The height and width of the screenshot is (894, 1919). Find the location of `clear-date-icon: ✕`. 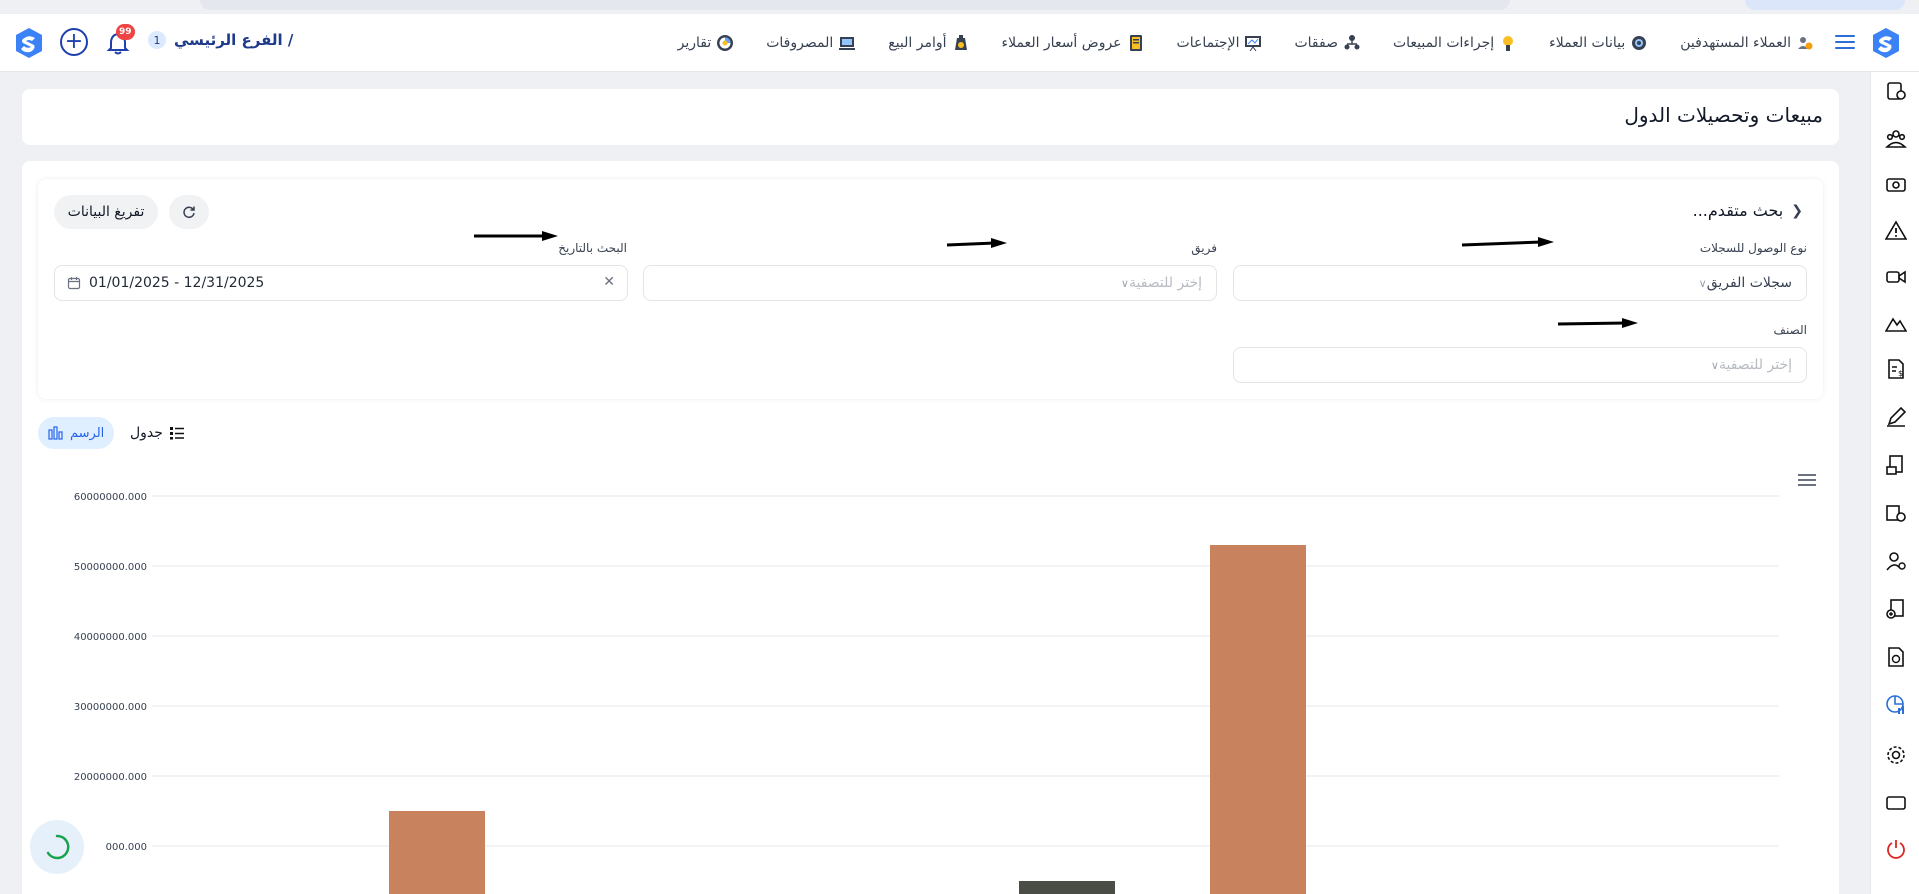

clear-date-icon: ✕ is located at coordinates (609, 282).